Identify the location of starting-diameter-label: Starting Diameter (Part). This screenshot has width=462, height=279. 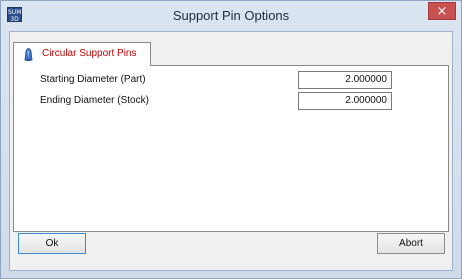
(93, 79).